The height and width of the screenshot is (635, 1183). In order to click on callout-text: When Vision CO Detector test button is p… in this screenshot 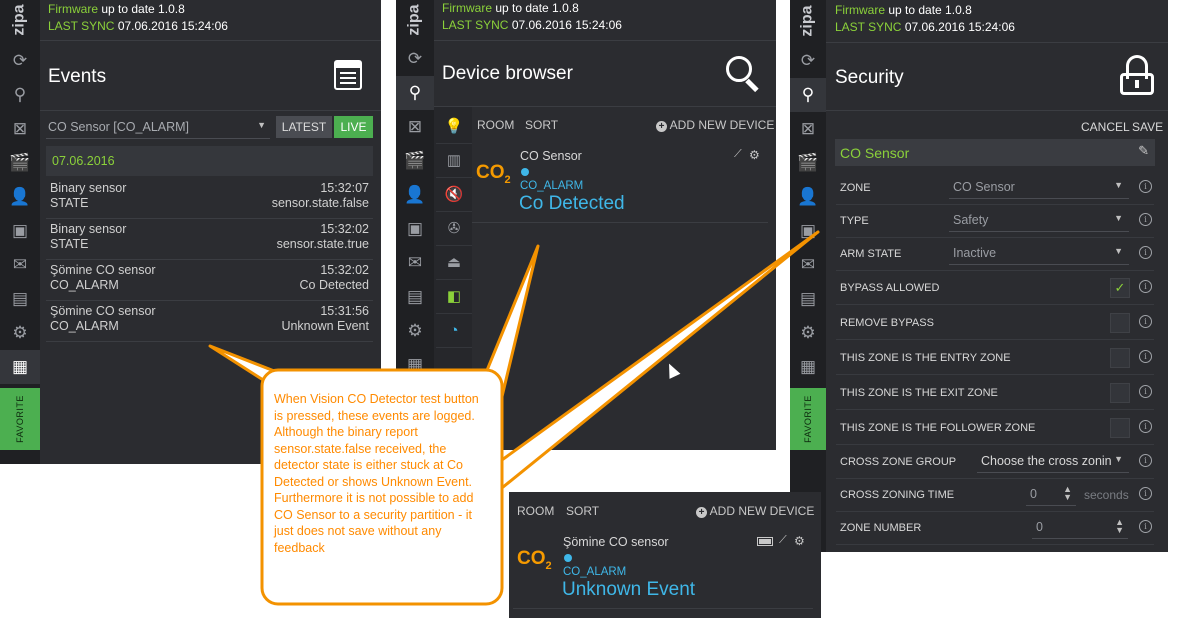, I will do `click(376, 473)`.